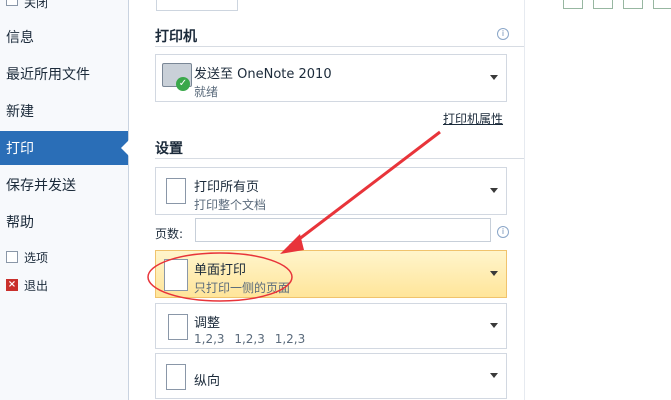  I want to click on collate-sub: 1,2,3 1,2,3 1,2,3, so click(250, 339).